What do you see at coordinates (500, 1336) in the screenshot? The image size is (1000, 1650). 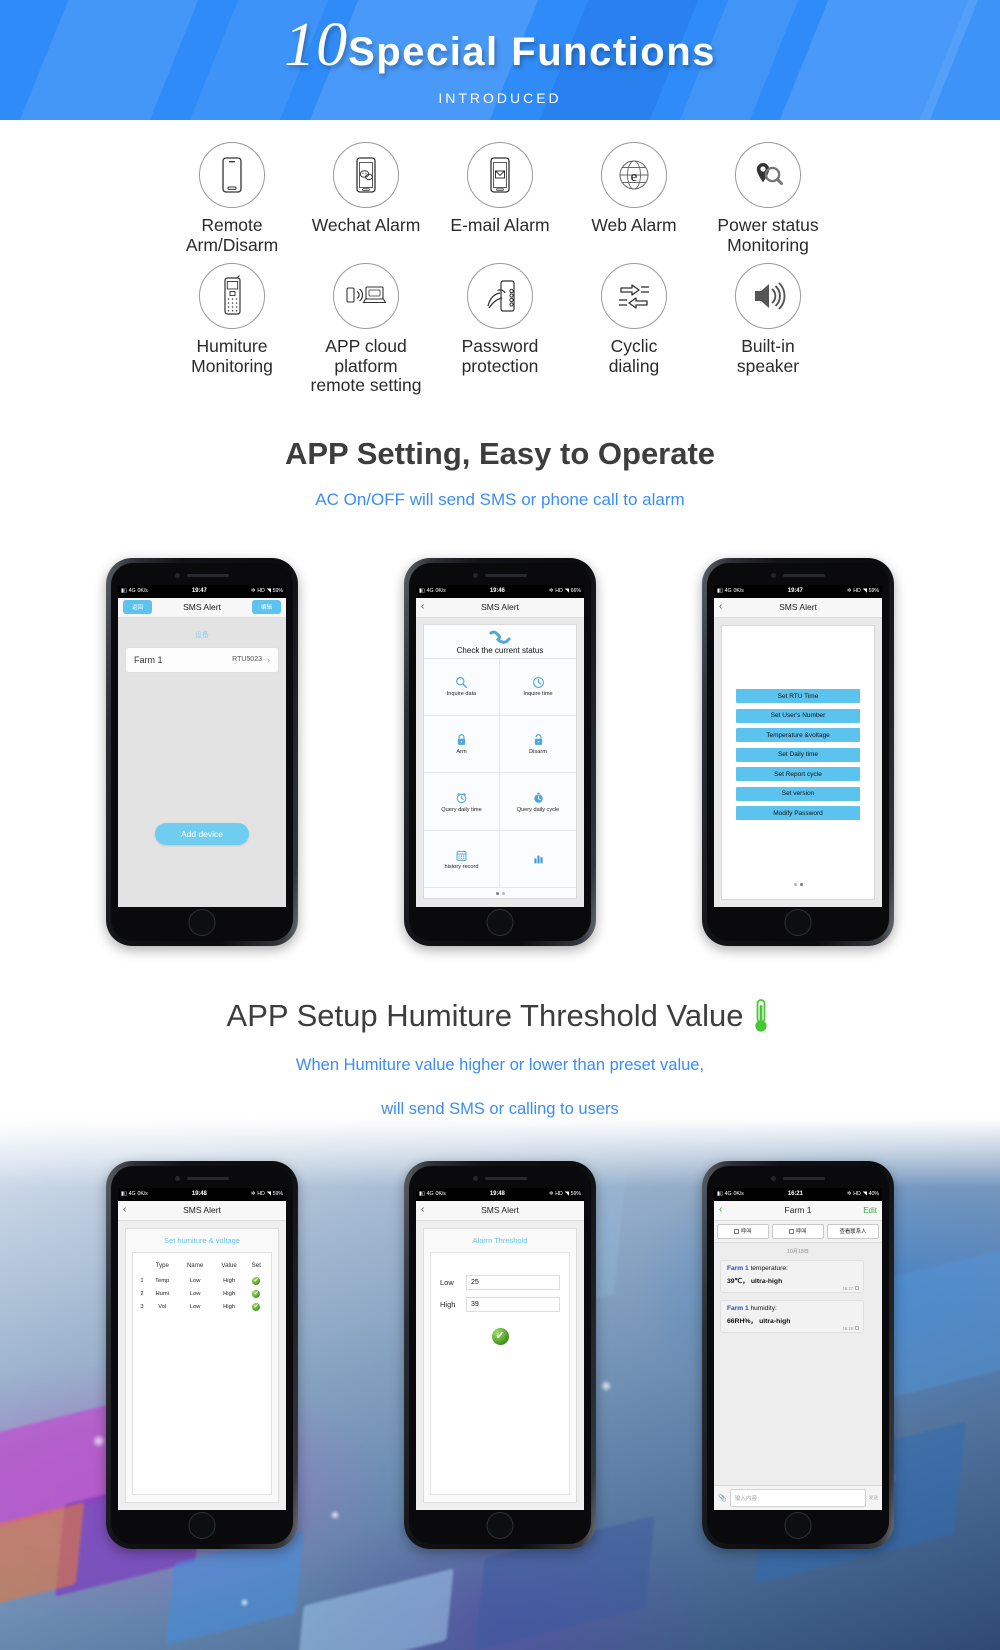 I see `confirm-check-button: ✔` at bounding box center [500, 1336].